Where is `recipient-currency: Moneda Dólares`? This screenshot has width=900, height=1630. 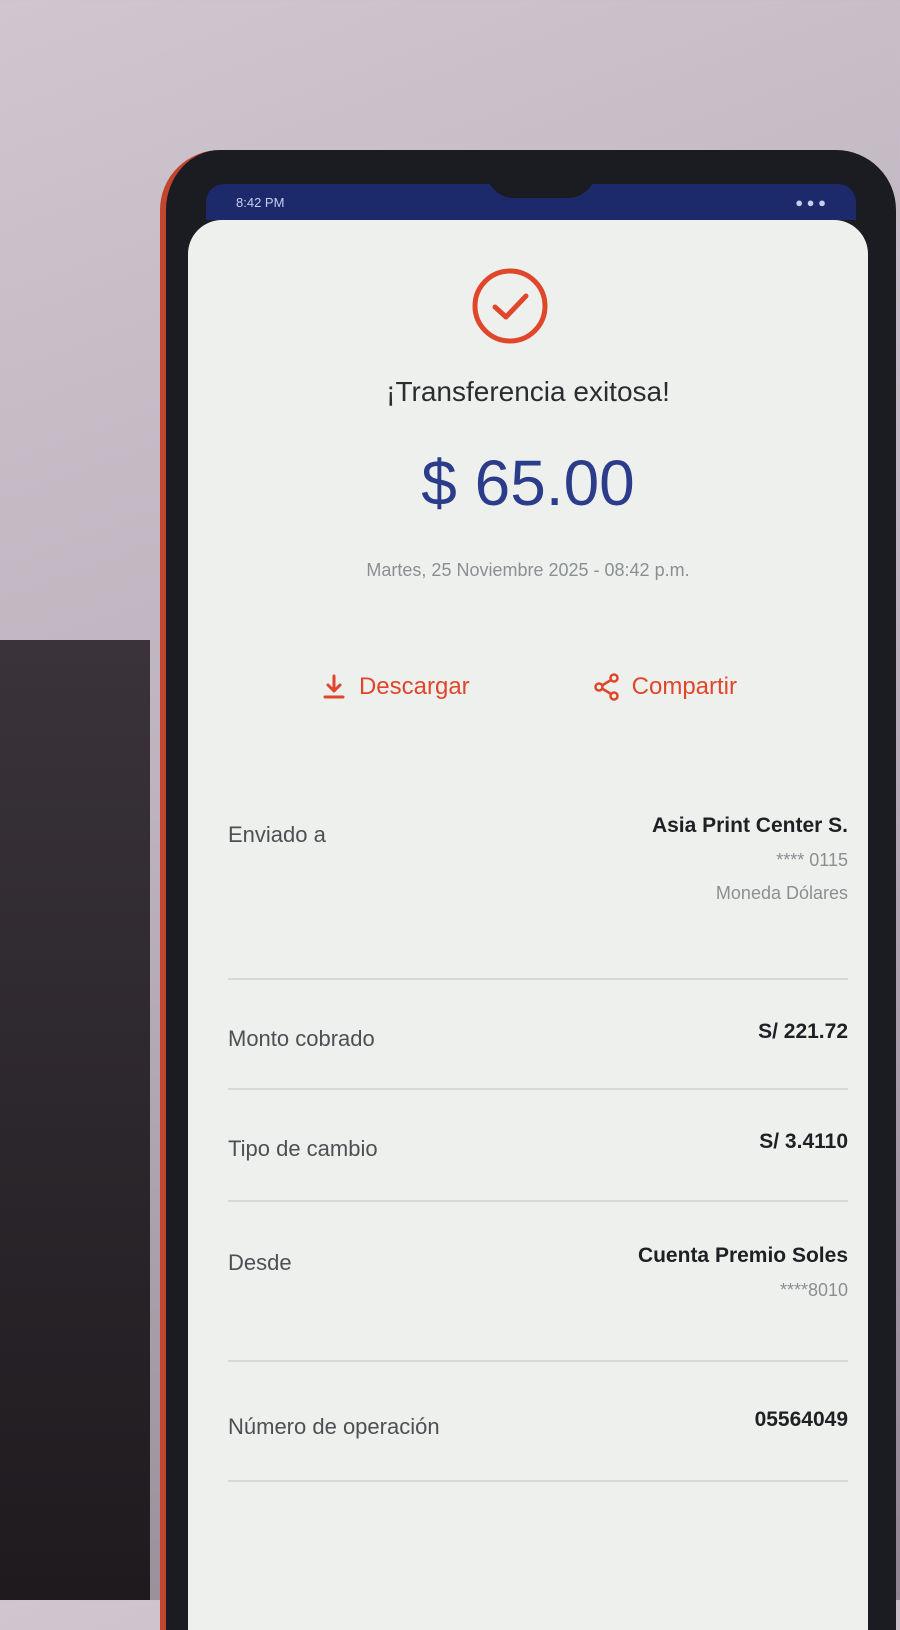
recipient-currency: Moneda Dólares is located at coordinates (781, 893).